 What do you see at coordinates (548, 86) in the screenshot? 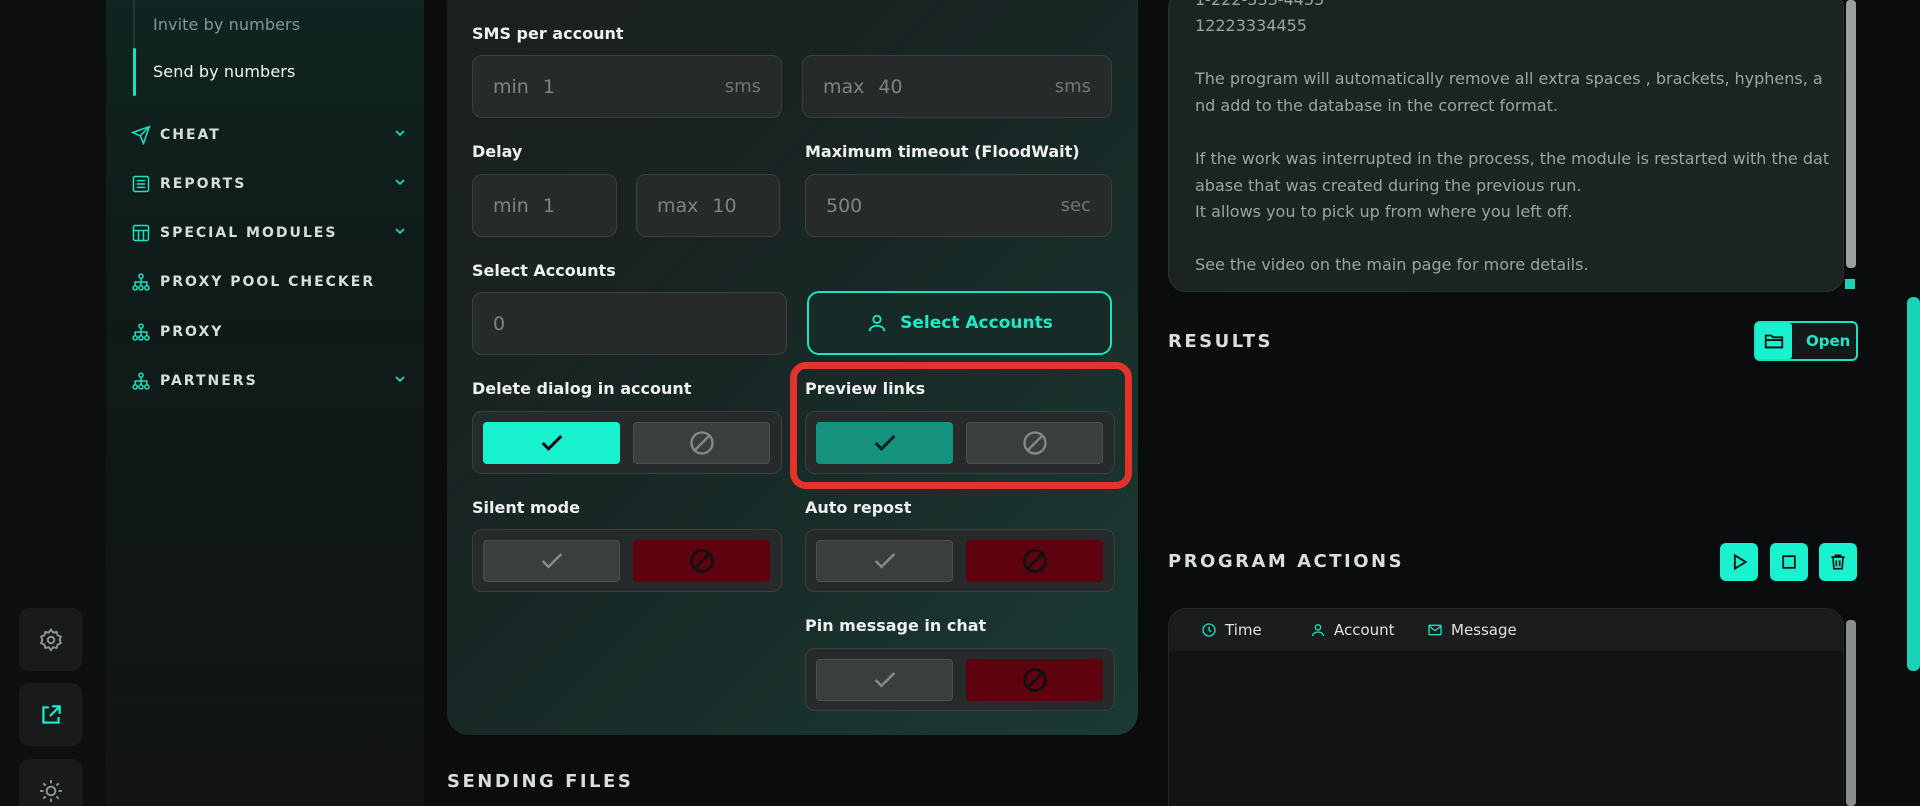
I see `sms-min-value: 1` at bounding box center [548, 86].